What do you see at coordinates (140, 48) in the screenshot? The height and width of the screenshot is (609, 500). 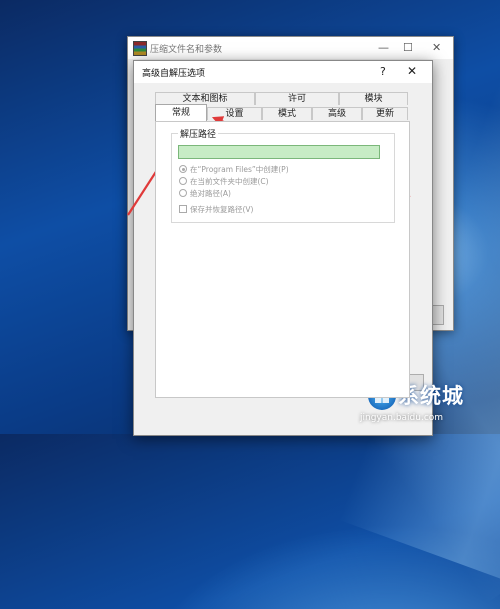 I see `winrar-icon` at bounding box center [140, 48].